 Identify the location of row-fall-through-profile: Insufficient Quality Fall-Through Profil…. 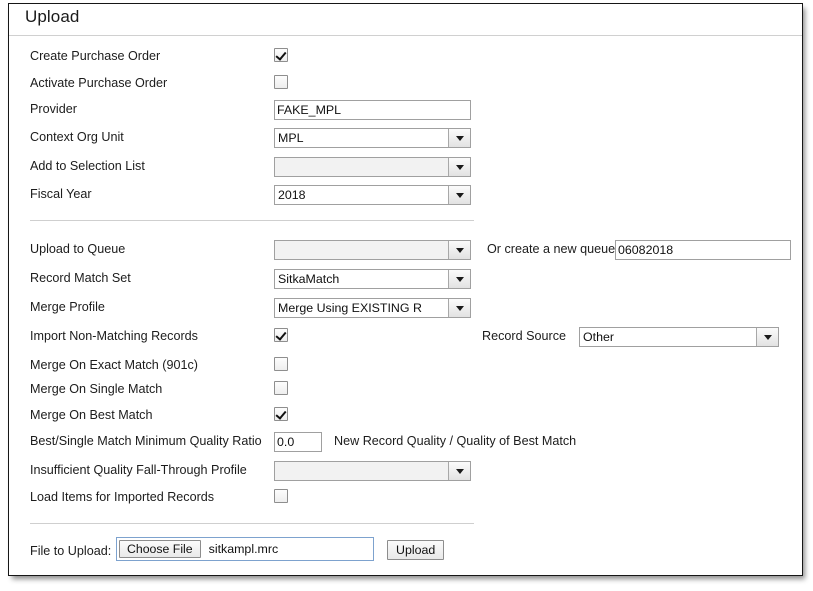
(405, 472).